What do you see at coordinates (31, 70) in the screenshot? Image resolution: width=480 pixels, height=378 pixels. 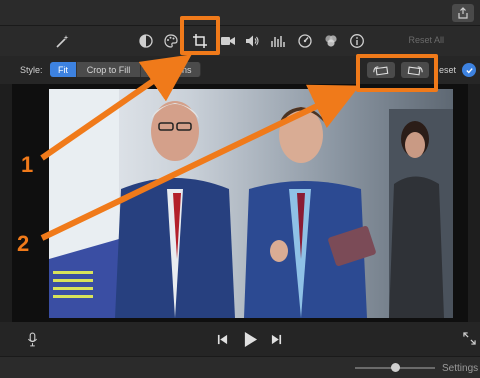 I see `style-label: Style:` at bounding box center [31, 70].